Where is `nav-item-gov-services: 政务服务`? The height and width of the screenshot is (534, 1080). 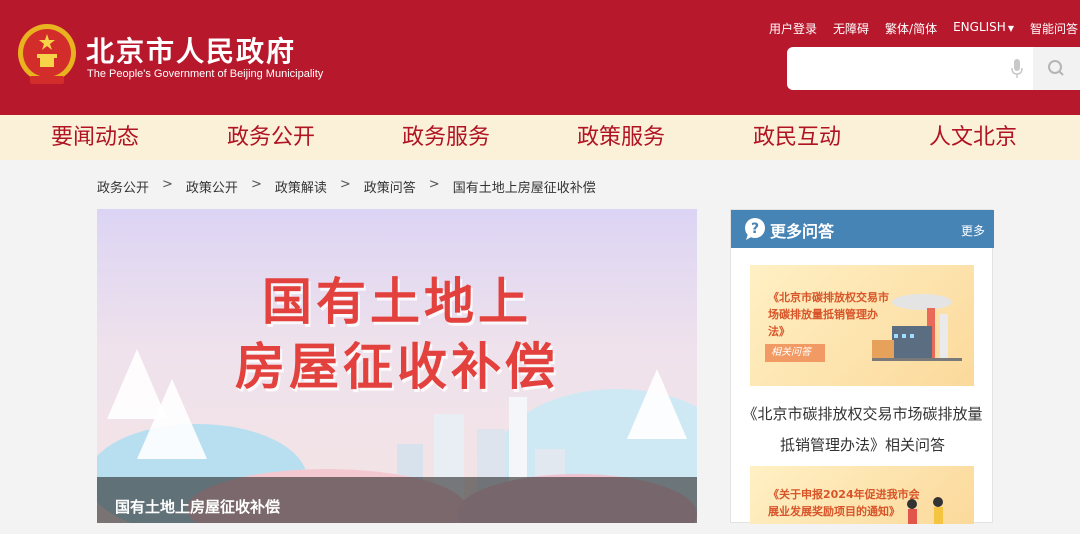 nav-item-gov-services: 政务服务 is located at coordinates (446, 137).